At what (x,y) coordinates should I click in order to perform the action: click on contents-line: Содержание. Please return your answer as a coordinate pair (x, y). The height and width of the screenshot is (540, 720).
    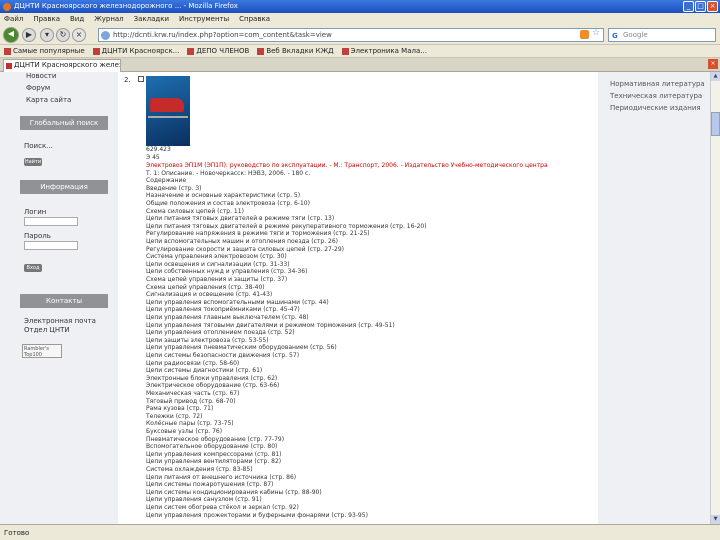
    Looking at the image, I should click on (166, 181).